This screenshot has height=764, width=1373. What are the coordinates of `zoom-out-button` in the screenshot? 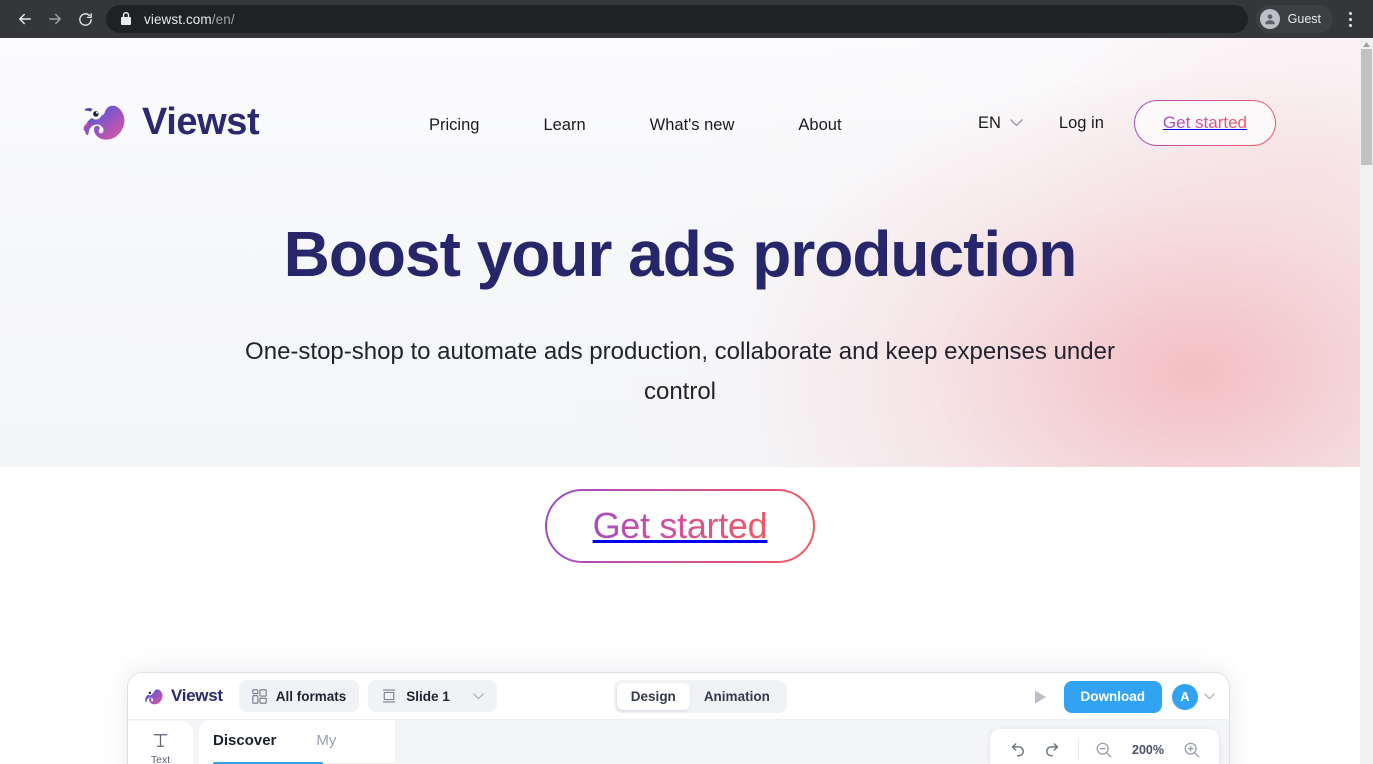 It's located at (1104, 750).